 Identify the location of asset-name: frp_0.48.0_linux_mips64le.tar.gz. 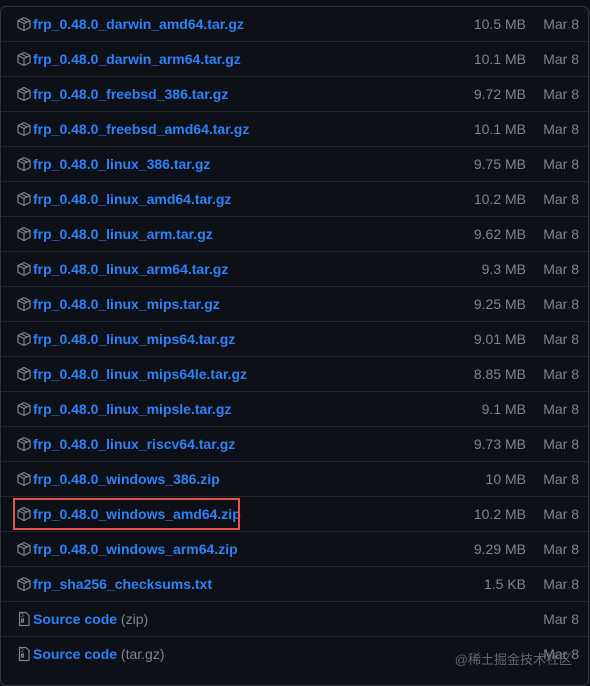
(140, 374).